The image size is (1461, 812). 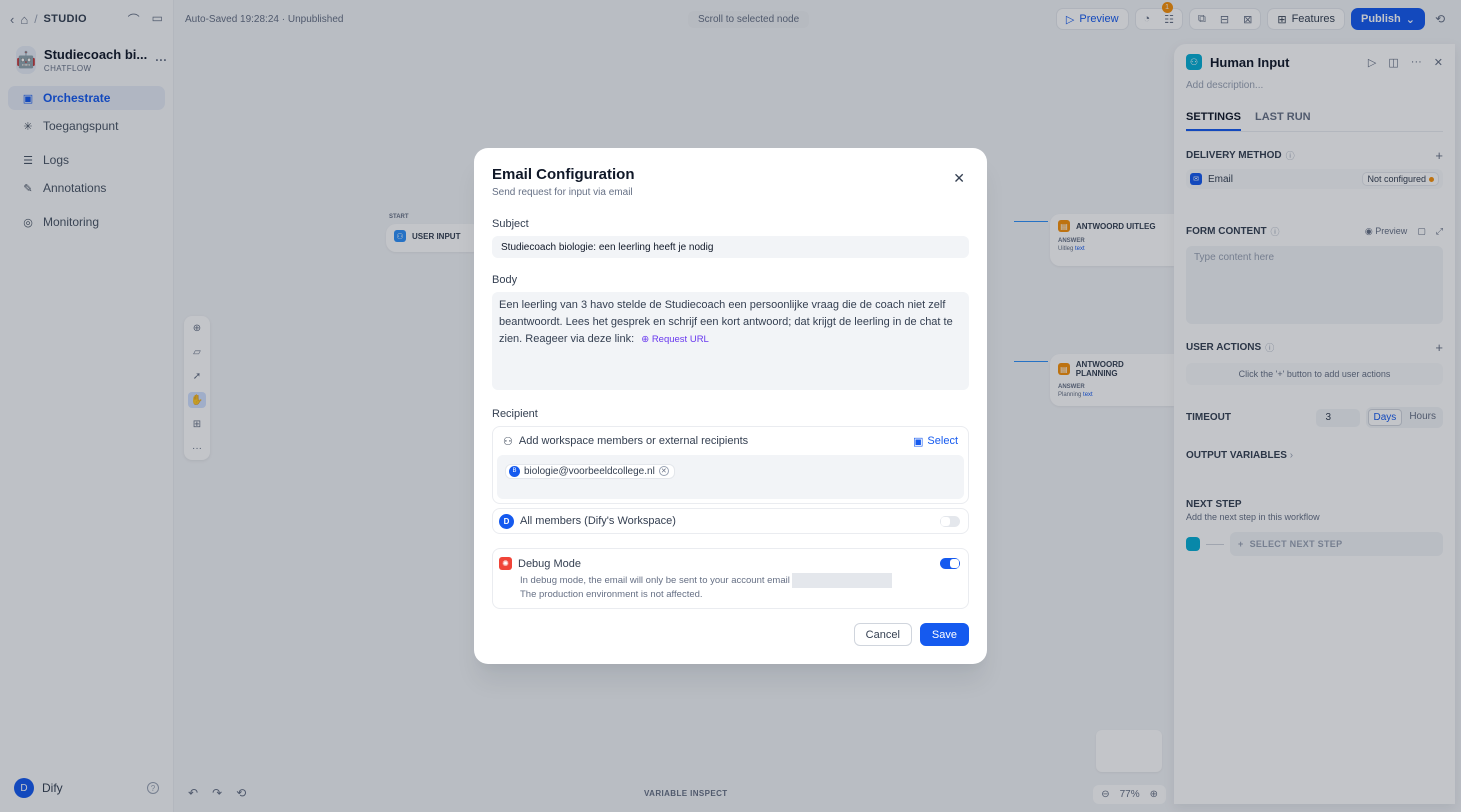 What do you see at coordinates (562, 192) in the screenshot?
I see `dialog-subtitle: Send request for input via email` at bounding box center [562, 192].